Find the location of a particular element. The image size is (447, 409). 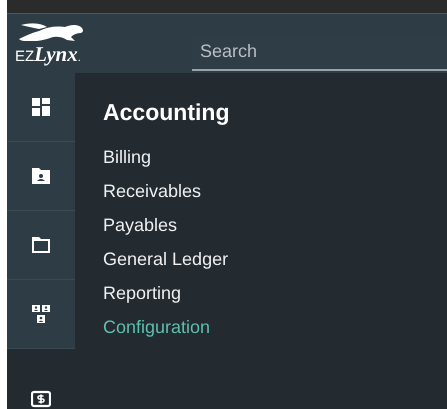

logo-wordmark: EZLynx. is located at coordinates (48, 55).